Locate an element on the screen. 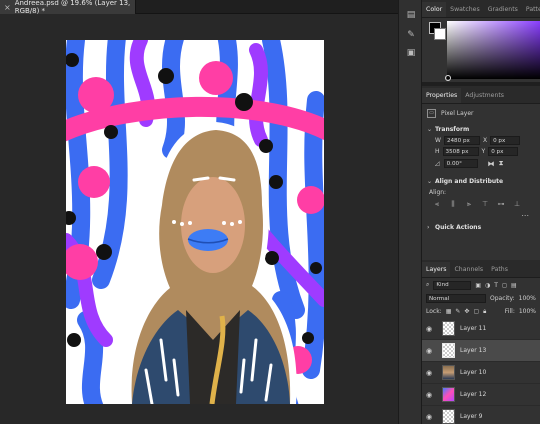 Image resolution: width=540 pixels, height=424 pixels. layer-kind-row: ▭ Pixel Layer is located at coordinates (481, 113).